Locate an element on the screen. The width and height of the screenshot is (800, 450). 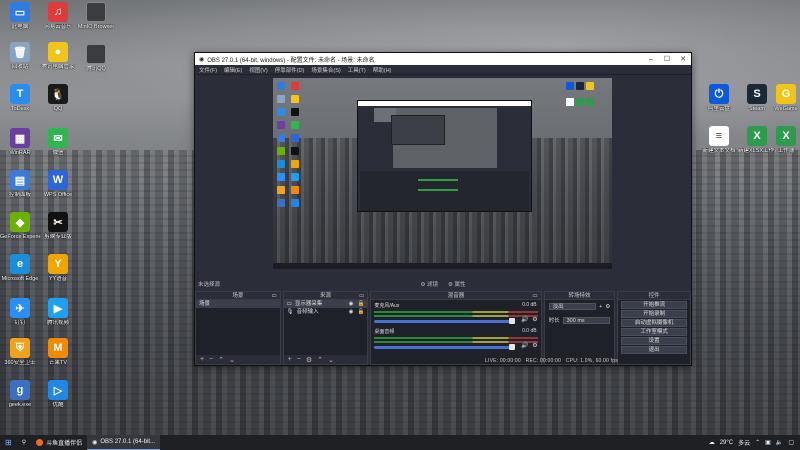
start-button: ⊞ is located at coordinates (8, 442).